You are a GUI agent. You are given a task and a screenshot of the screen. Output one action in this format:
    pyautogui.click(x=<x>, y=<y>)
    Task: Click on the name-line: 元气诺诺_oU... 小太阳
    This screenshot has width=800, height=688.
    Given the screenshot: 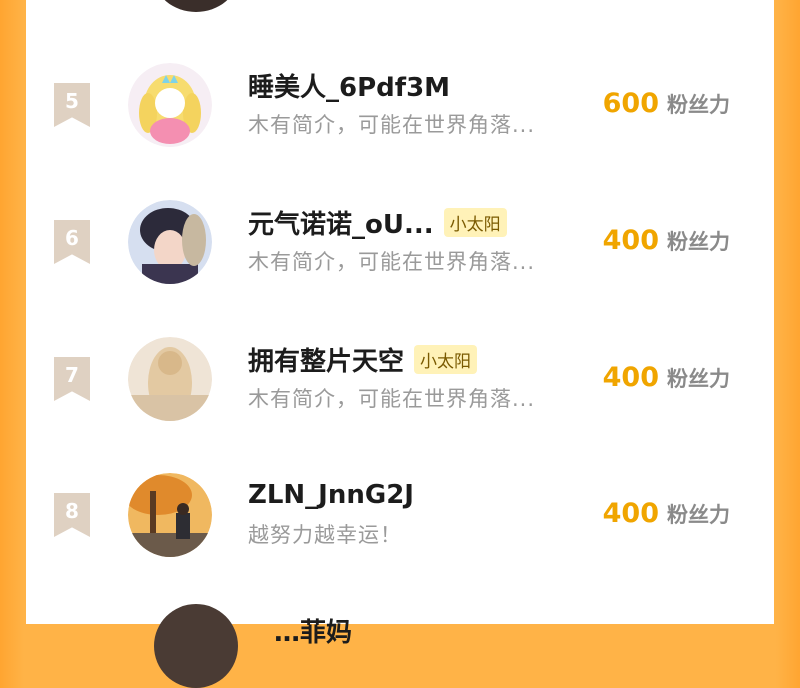 What is the action you would take?
    pyautogui.click(x=377, y=222)
    